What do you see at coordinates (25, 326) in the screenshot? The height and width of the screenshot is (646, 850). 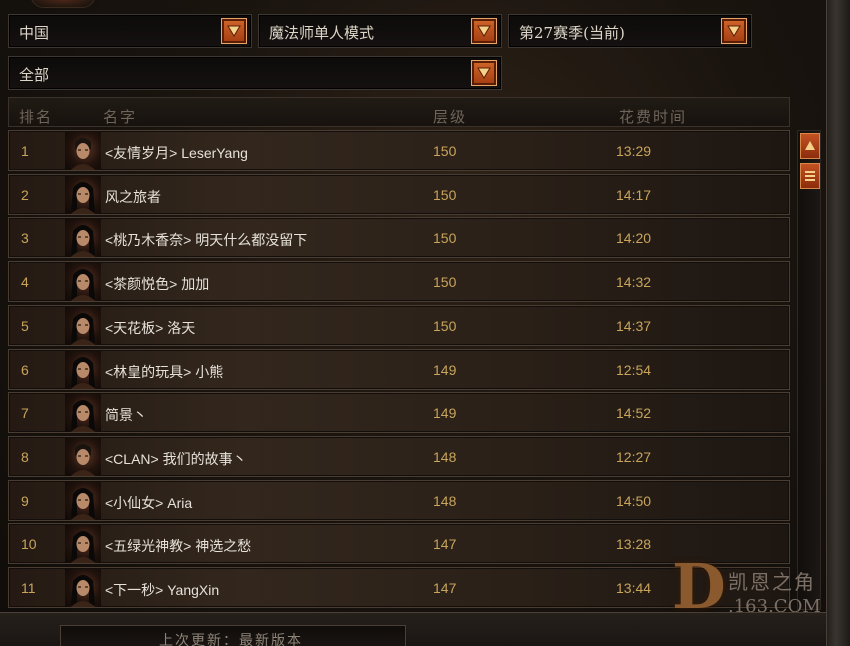 I see `row-rank: 5` at bounding box center [25, 326].